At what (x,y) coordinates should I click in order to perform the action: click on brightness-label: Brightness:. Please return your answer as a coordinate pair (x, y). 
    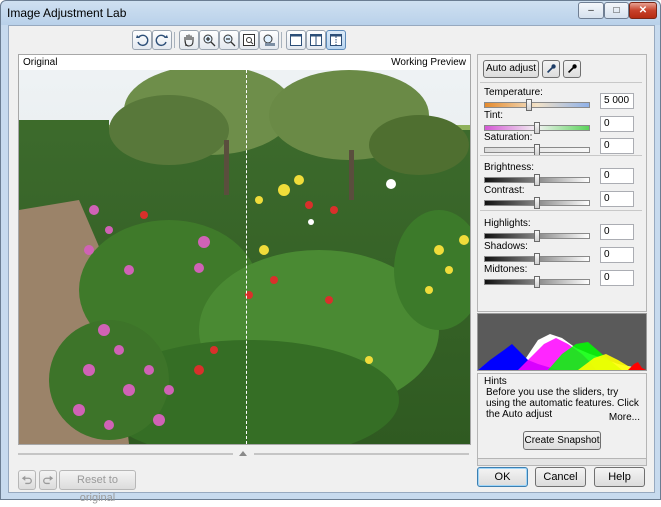
    Looking at the image, I should click on (509, 167).